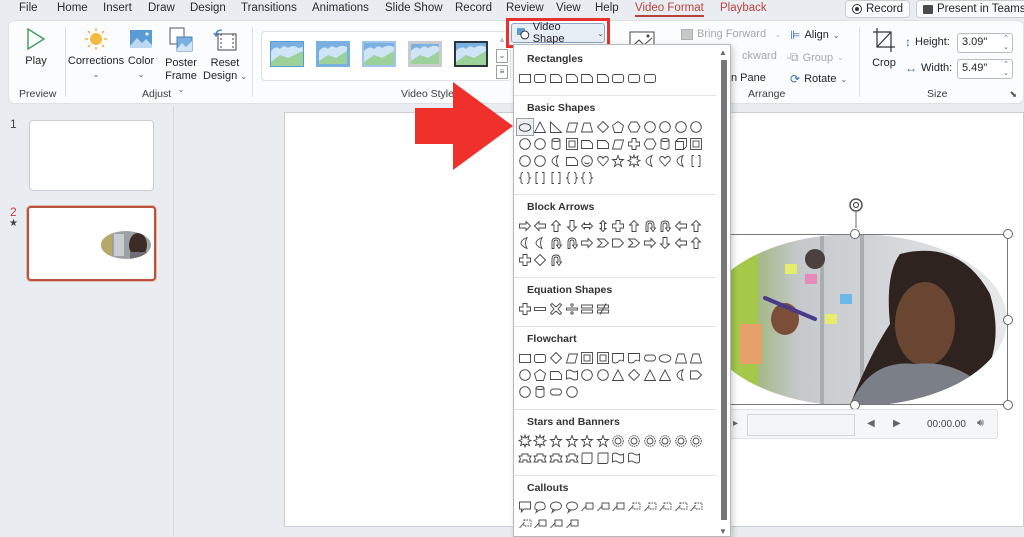  Describe the element at coordinates (502, 56) in the screenshot. I see `gallery-scroll-down: ⌄` at that location.